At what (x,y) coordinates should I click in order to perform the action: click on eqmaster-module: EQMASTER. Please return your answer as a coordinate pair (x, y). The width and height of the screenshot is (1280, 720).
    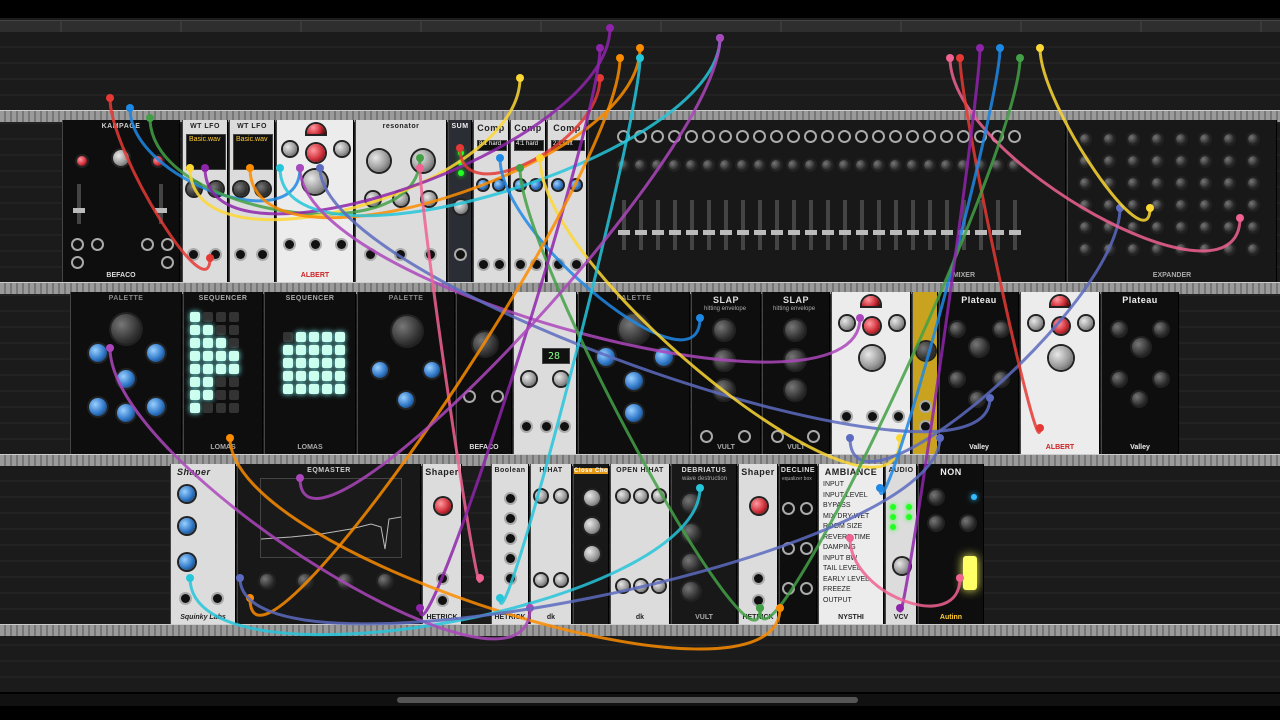
    Looking at the image, I should click on (329, 544).